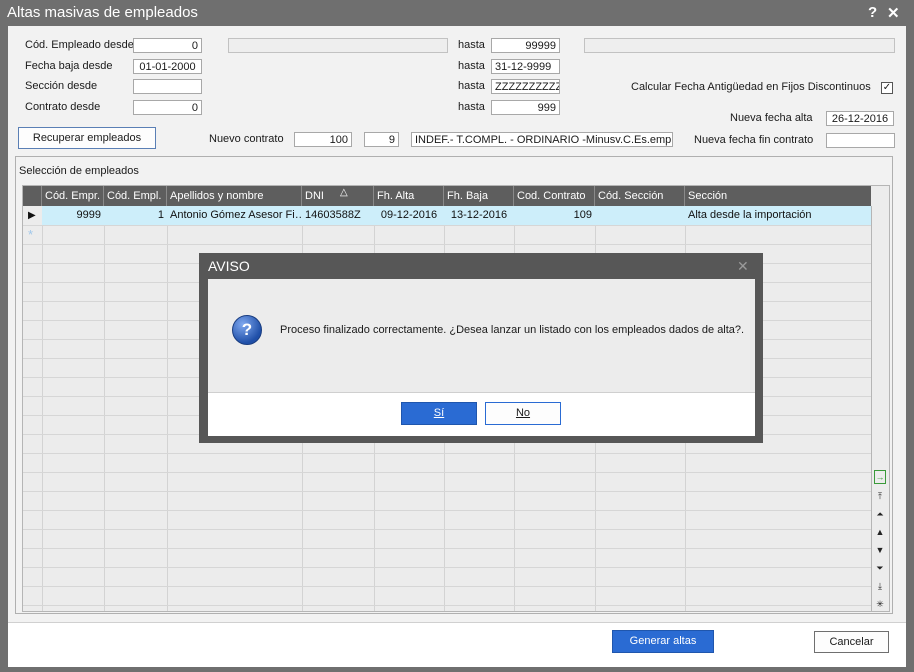  I want to click on recuperar-empleados-button: Recuperar empleados, so click(87, 138).